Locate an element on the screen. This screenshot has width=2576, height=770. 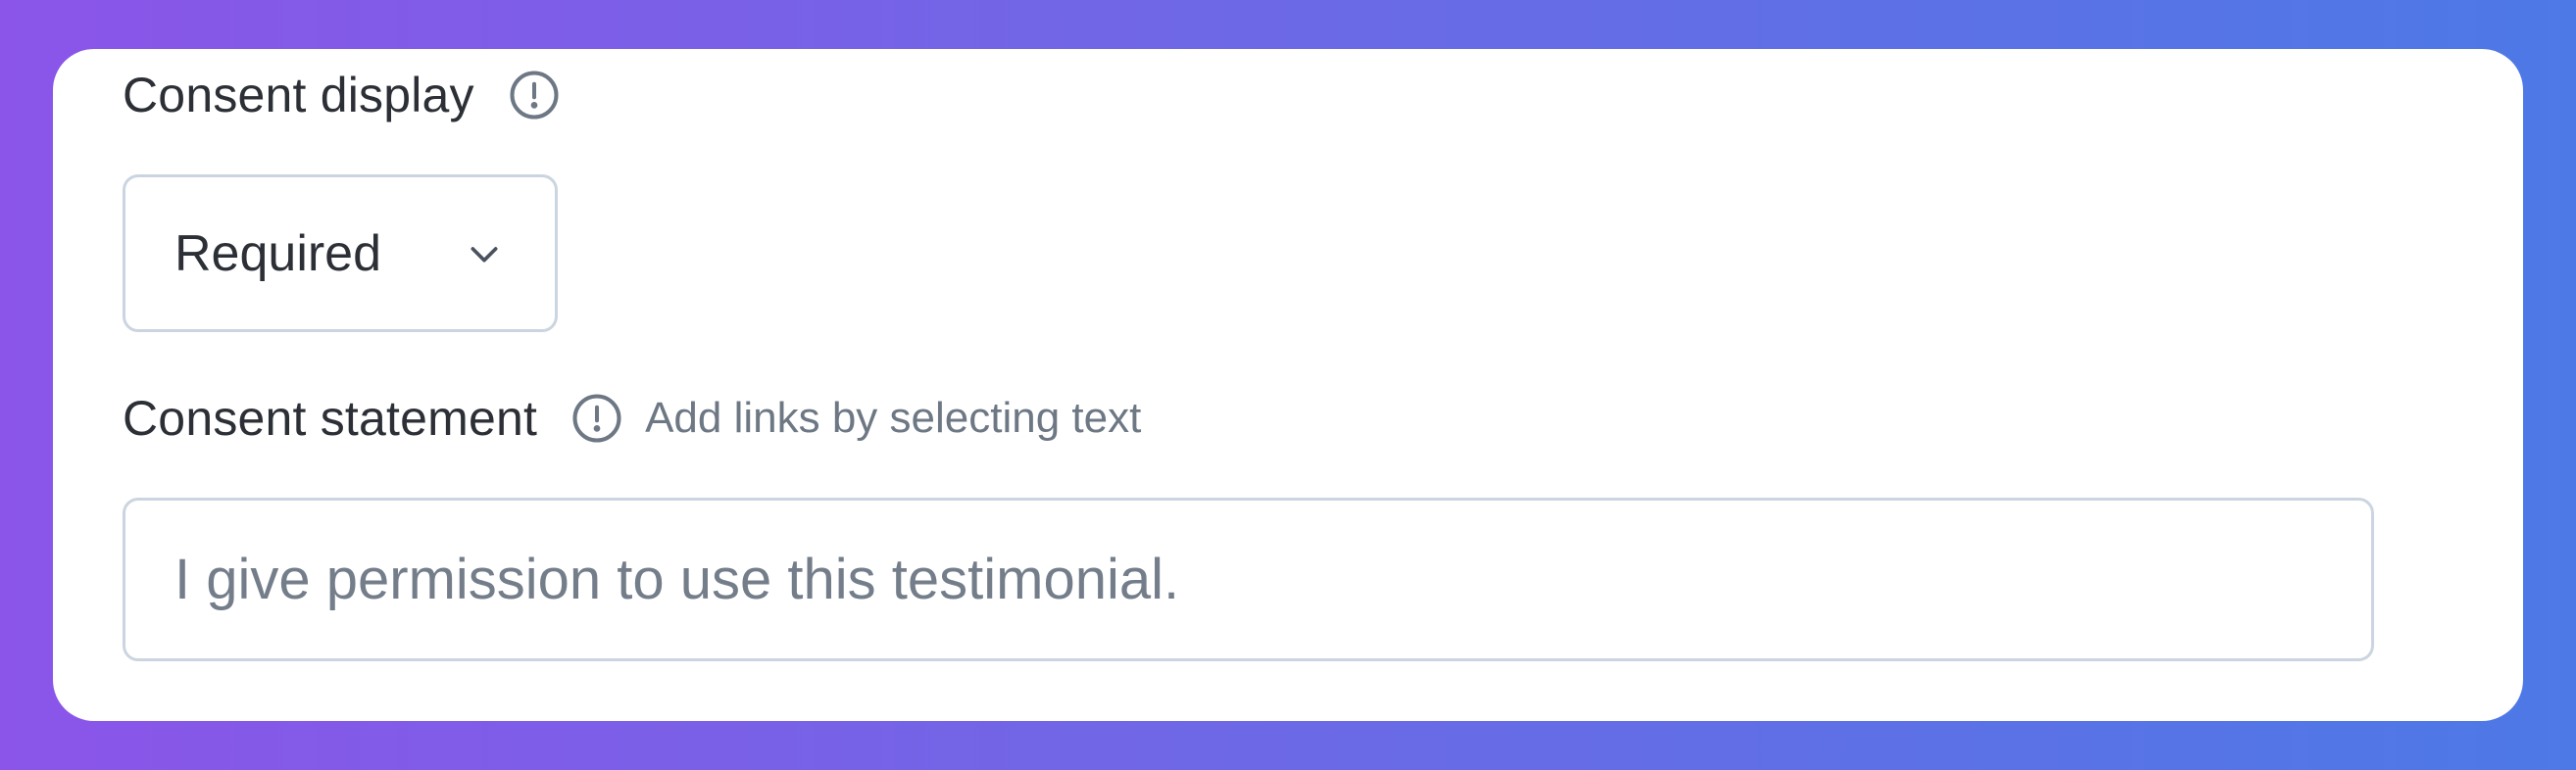
consent-statement-hint: Add links by selecting text is located at coordinates (893, 418).